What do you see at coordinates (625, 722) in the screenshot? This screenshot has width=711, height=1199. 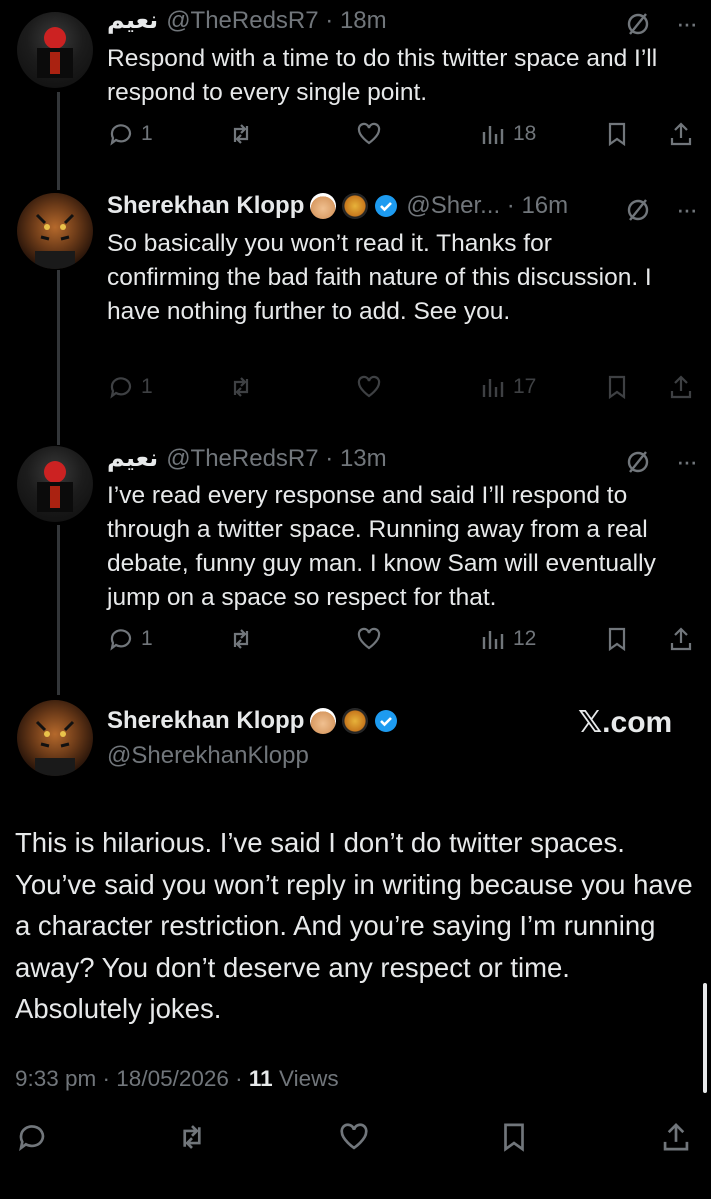 I see `x-com-watermark: 𝕏.com` at bounding box center [625, 722].